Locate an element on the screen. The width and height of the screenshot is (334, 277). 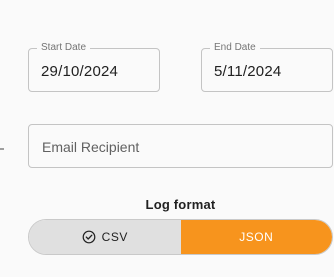
start-date-label: Start Date is located at coordinates (64, 48).